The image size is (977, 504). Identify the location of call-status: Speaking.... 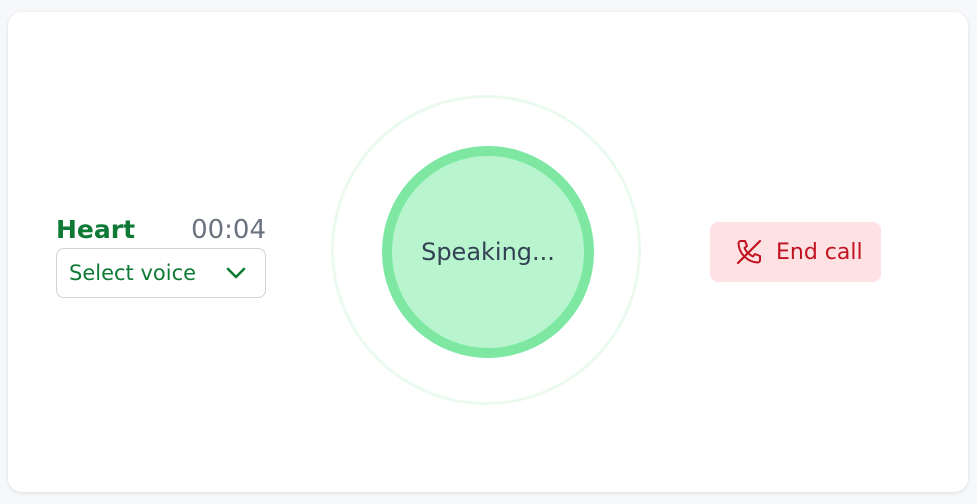
(488, 252).